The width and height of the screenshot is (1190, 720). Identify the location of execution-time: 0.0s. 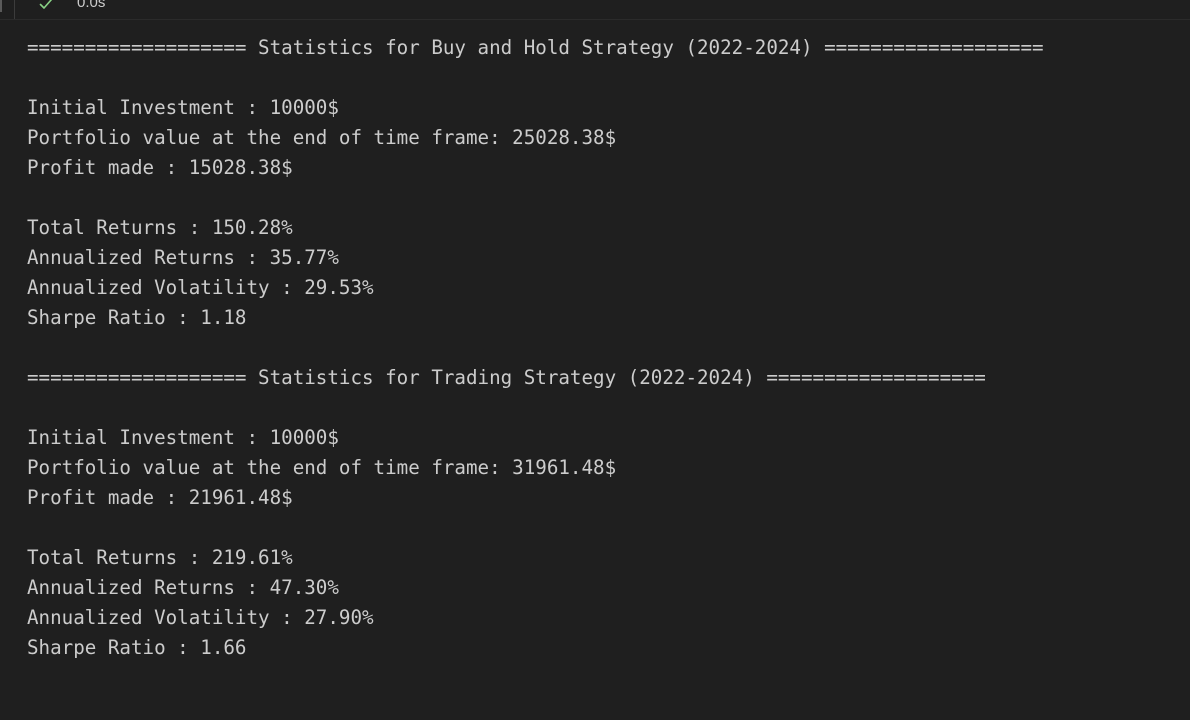
(91, 5).